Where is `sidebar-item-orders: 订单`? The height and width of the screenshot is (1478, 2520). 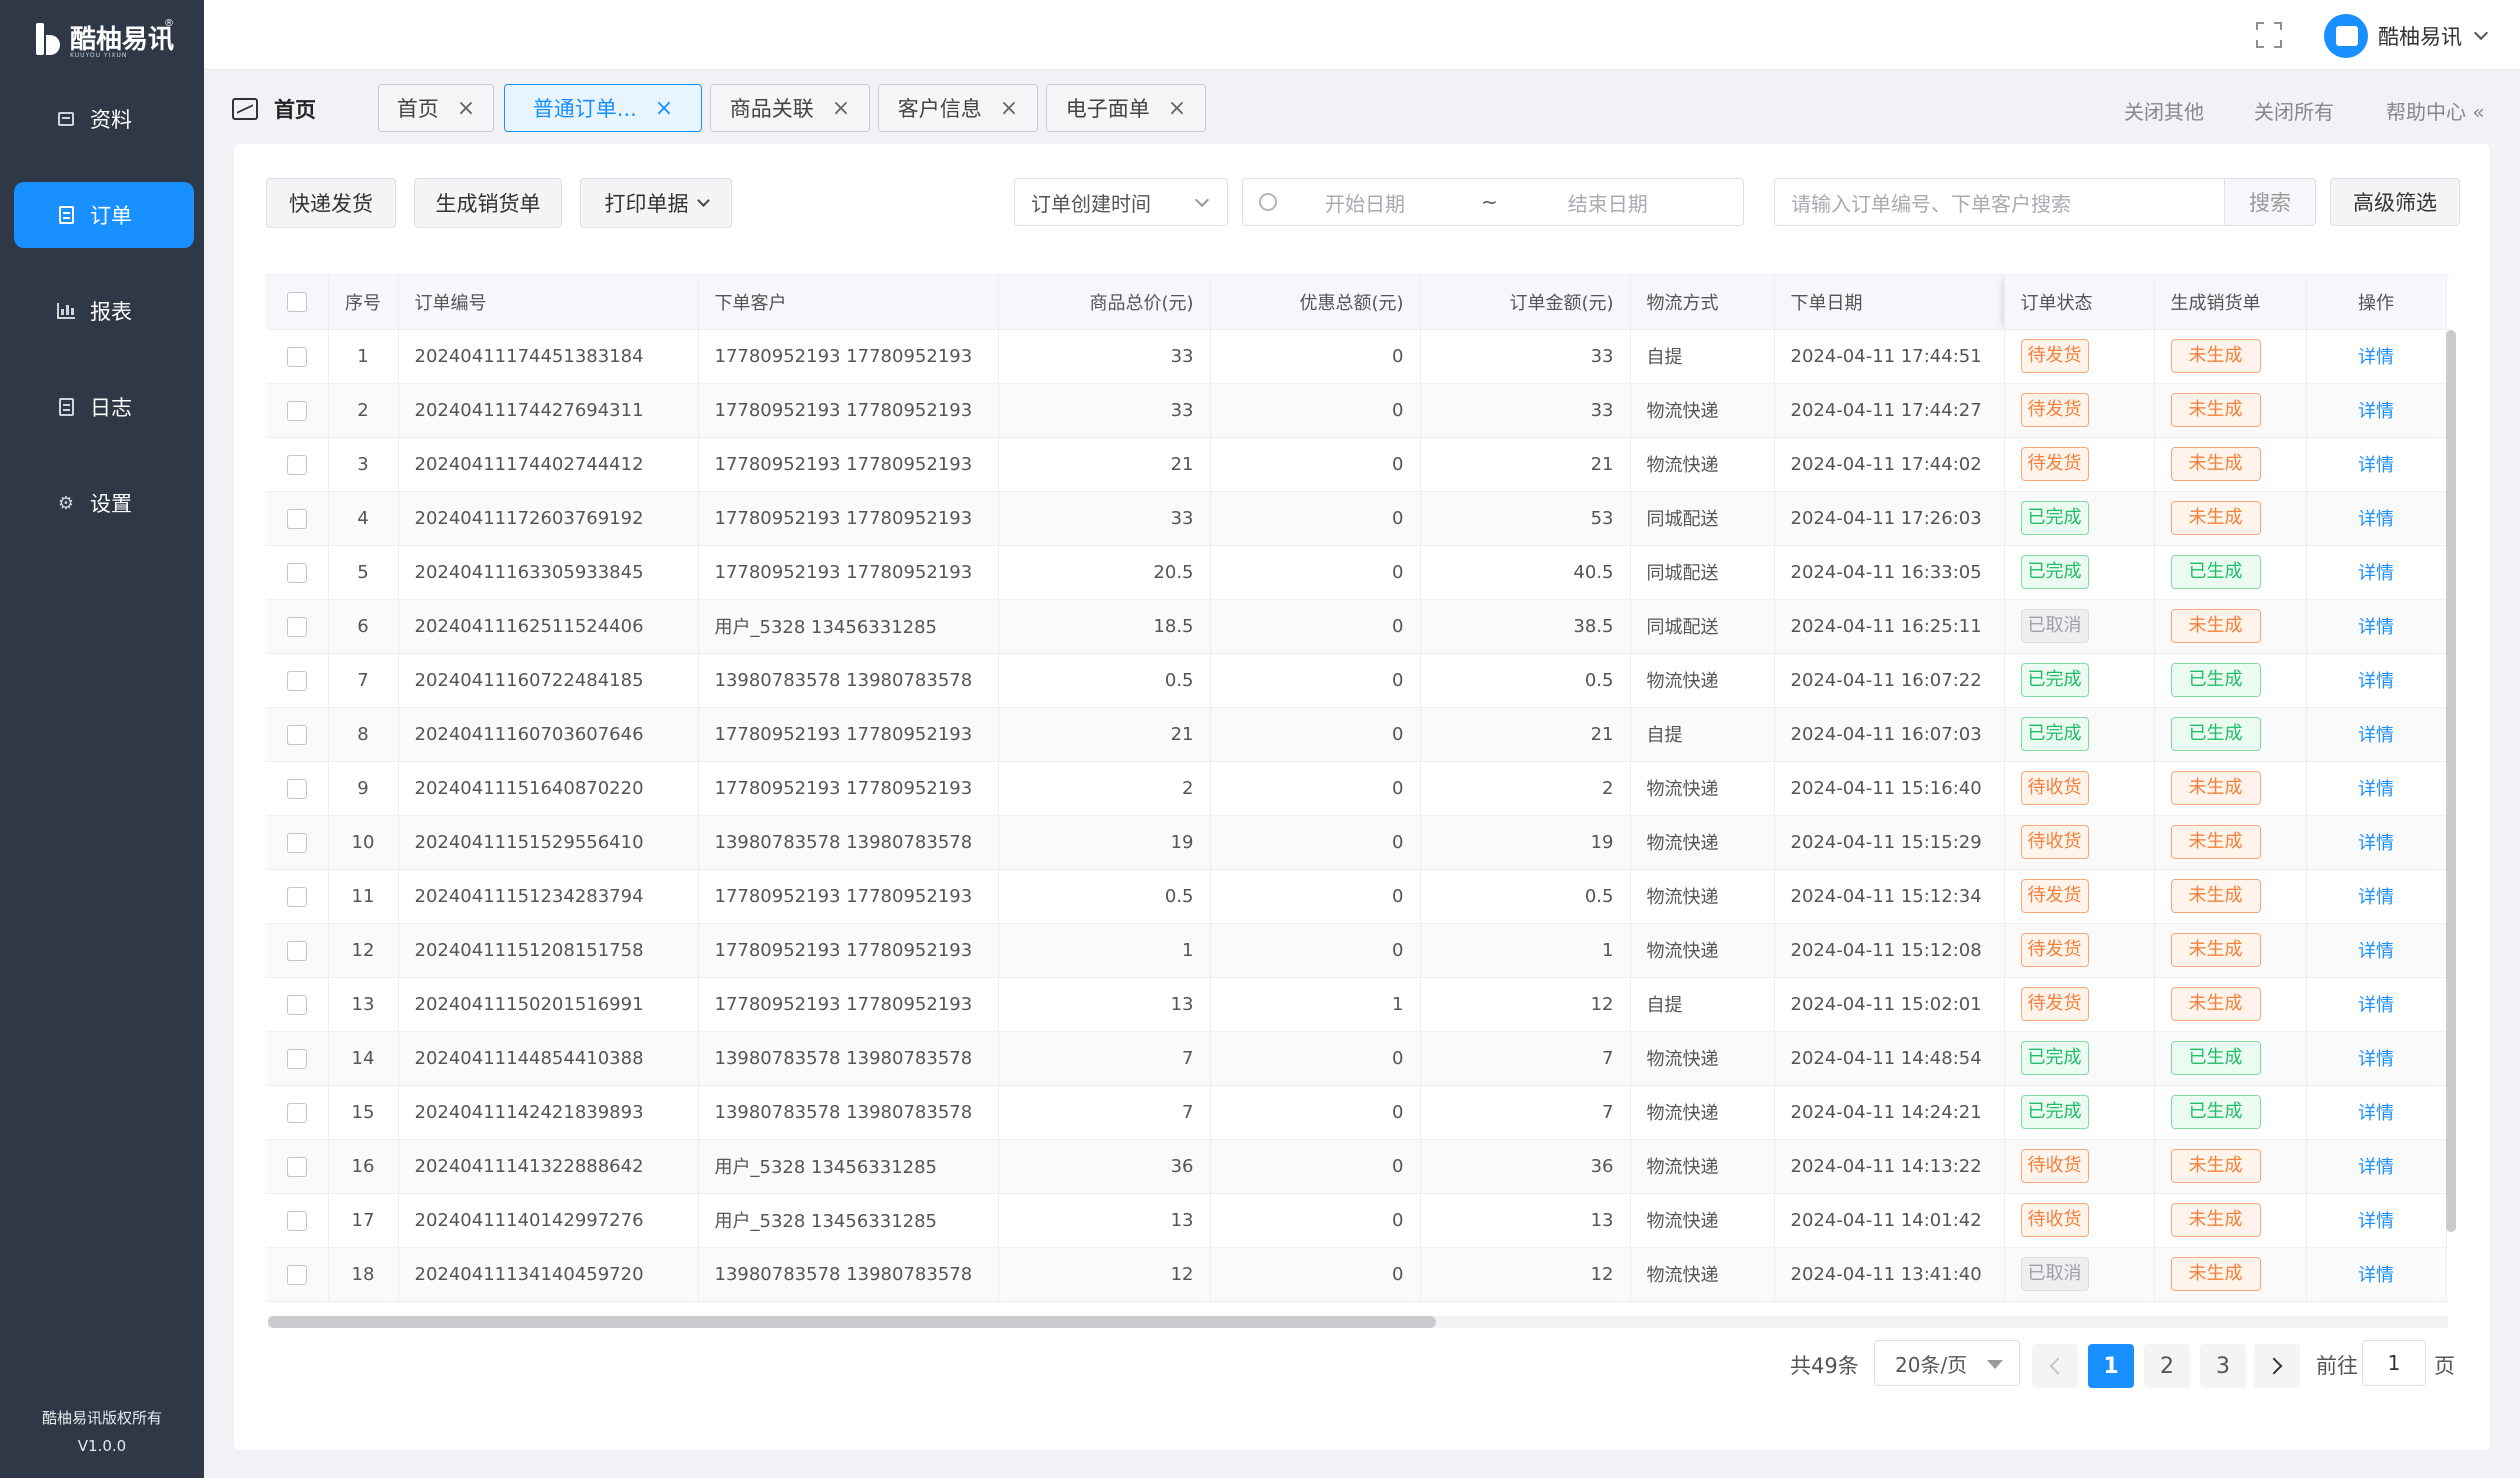 sidebar-item-orders: 订单 is located at coordinates (104, 215).